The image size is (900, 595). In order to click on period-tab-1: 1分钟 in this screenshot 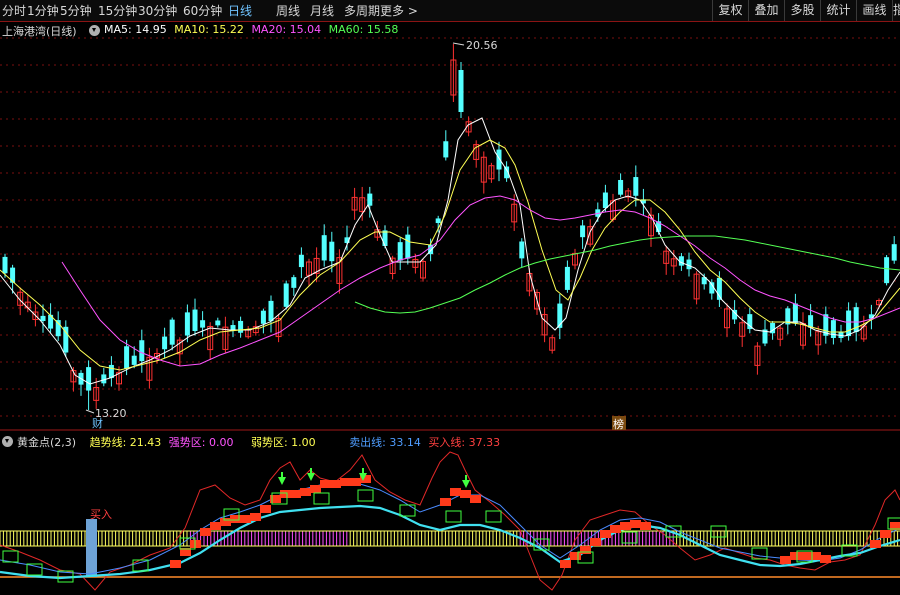, I will do `click(43, 10)`.